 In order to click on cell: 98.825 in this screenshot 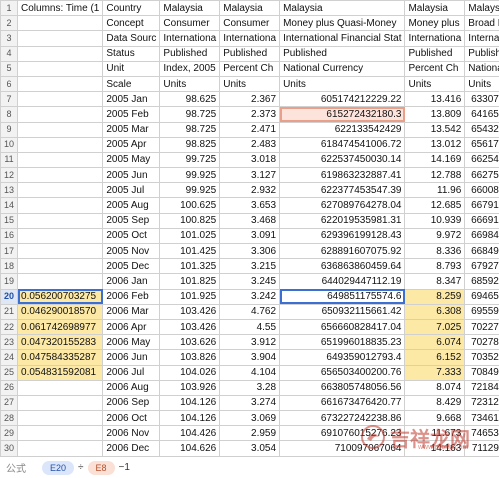, I will do `click(190, 144)`.